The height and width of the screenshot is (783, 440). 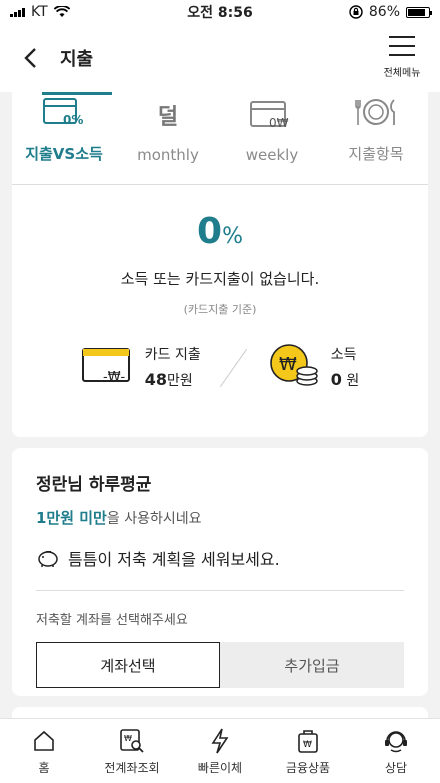 I want to click on select-account-button: 계좌선택, so click(x=128, y=665).